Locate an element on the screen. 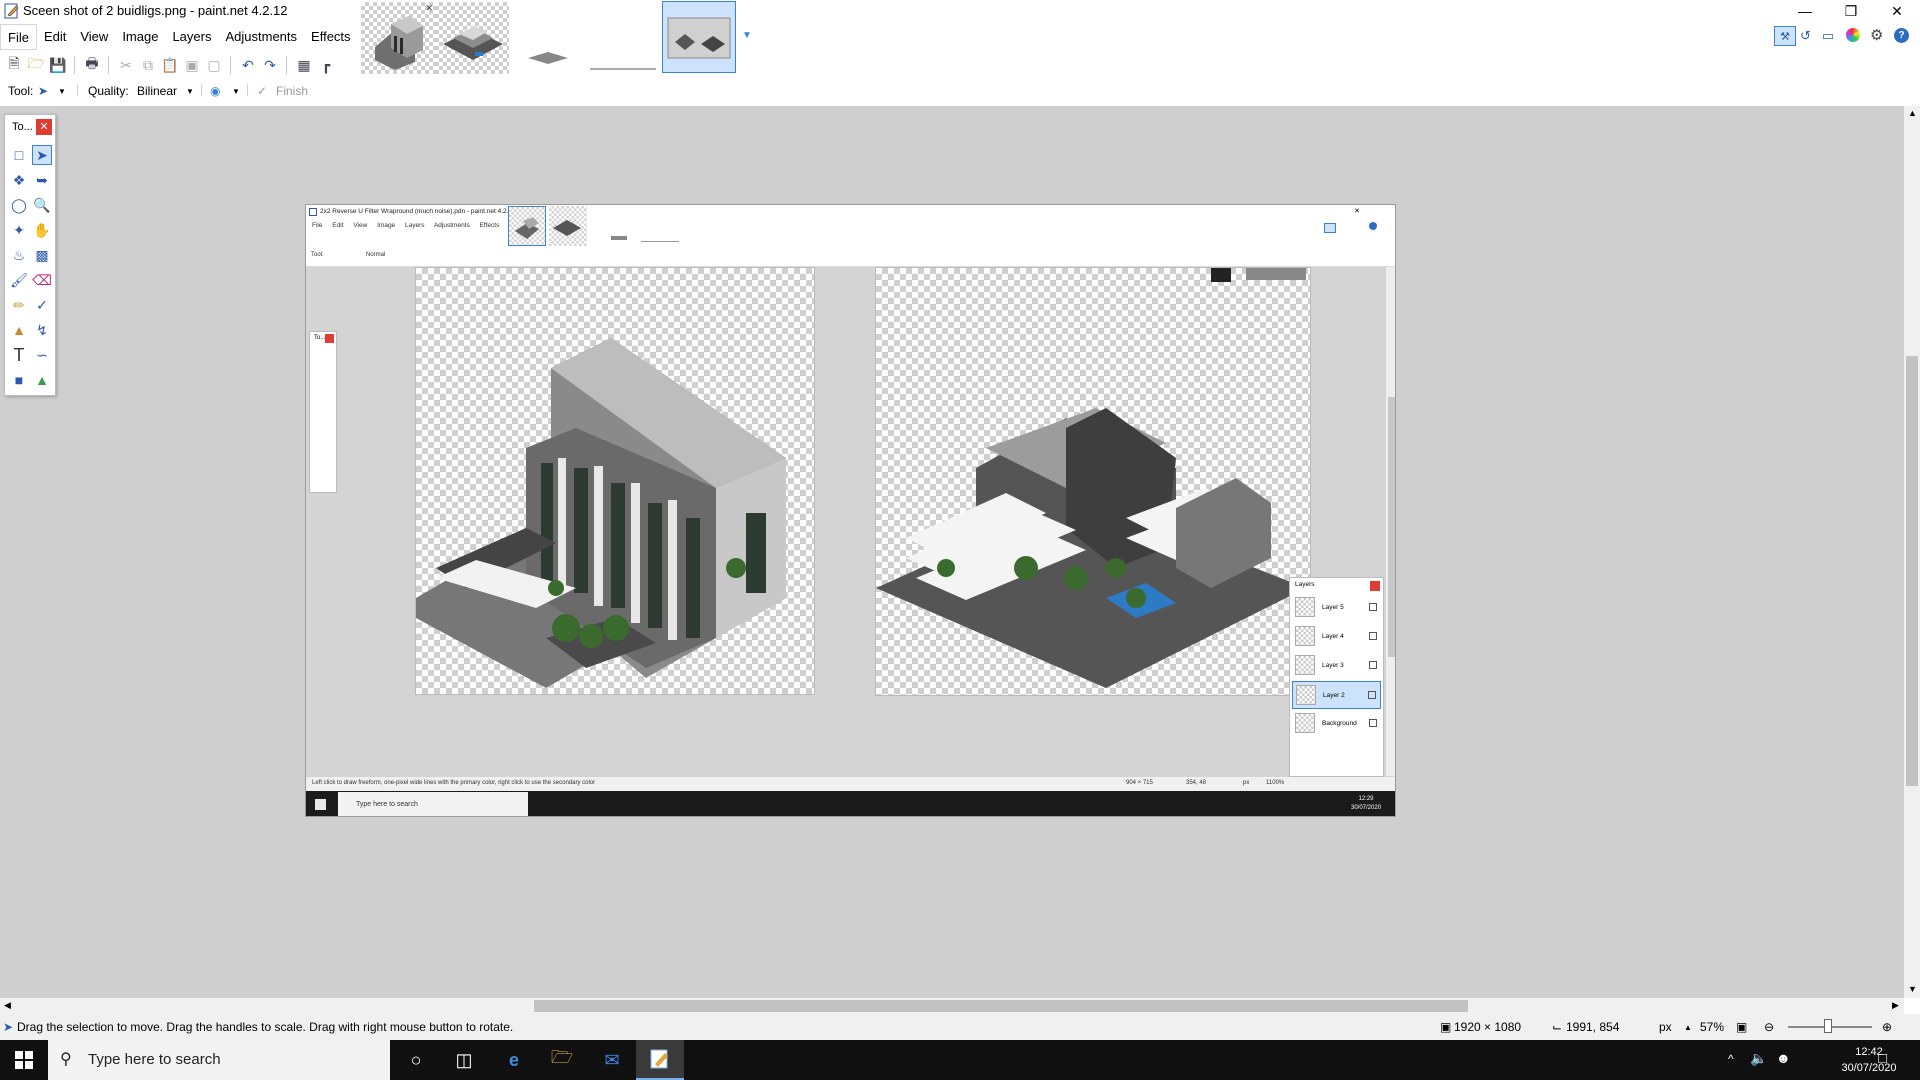  scroll-right-icon: ▶ is located at coordinates (1895, 1005).